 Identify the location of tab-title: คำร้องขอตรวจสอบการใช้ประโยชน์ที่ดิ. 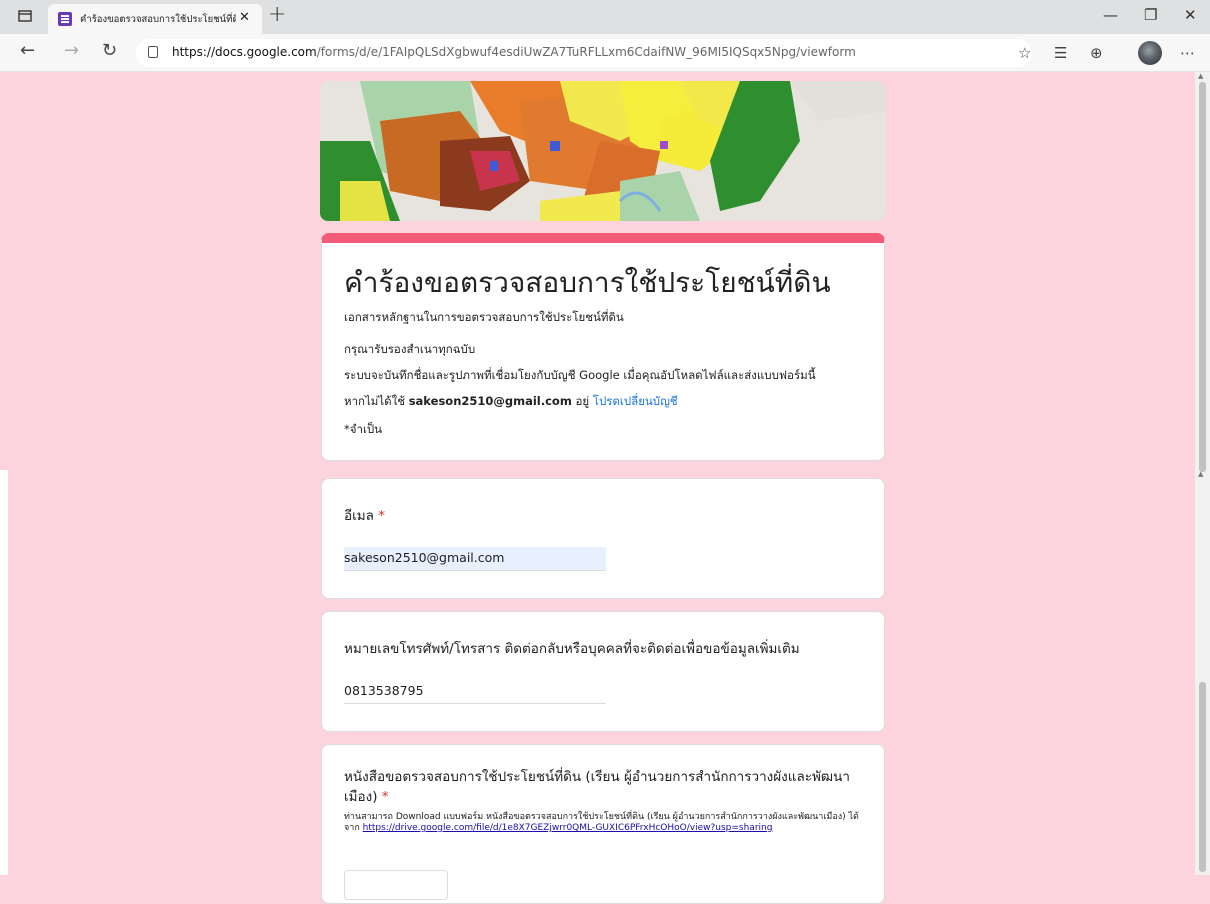
(158, 19).